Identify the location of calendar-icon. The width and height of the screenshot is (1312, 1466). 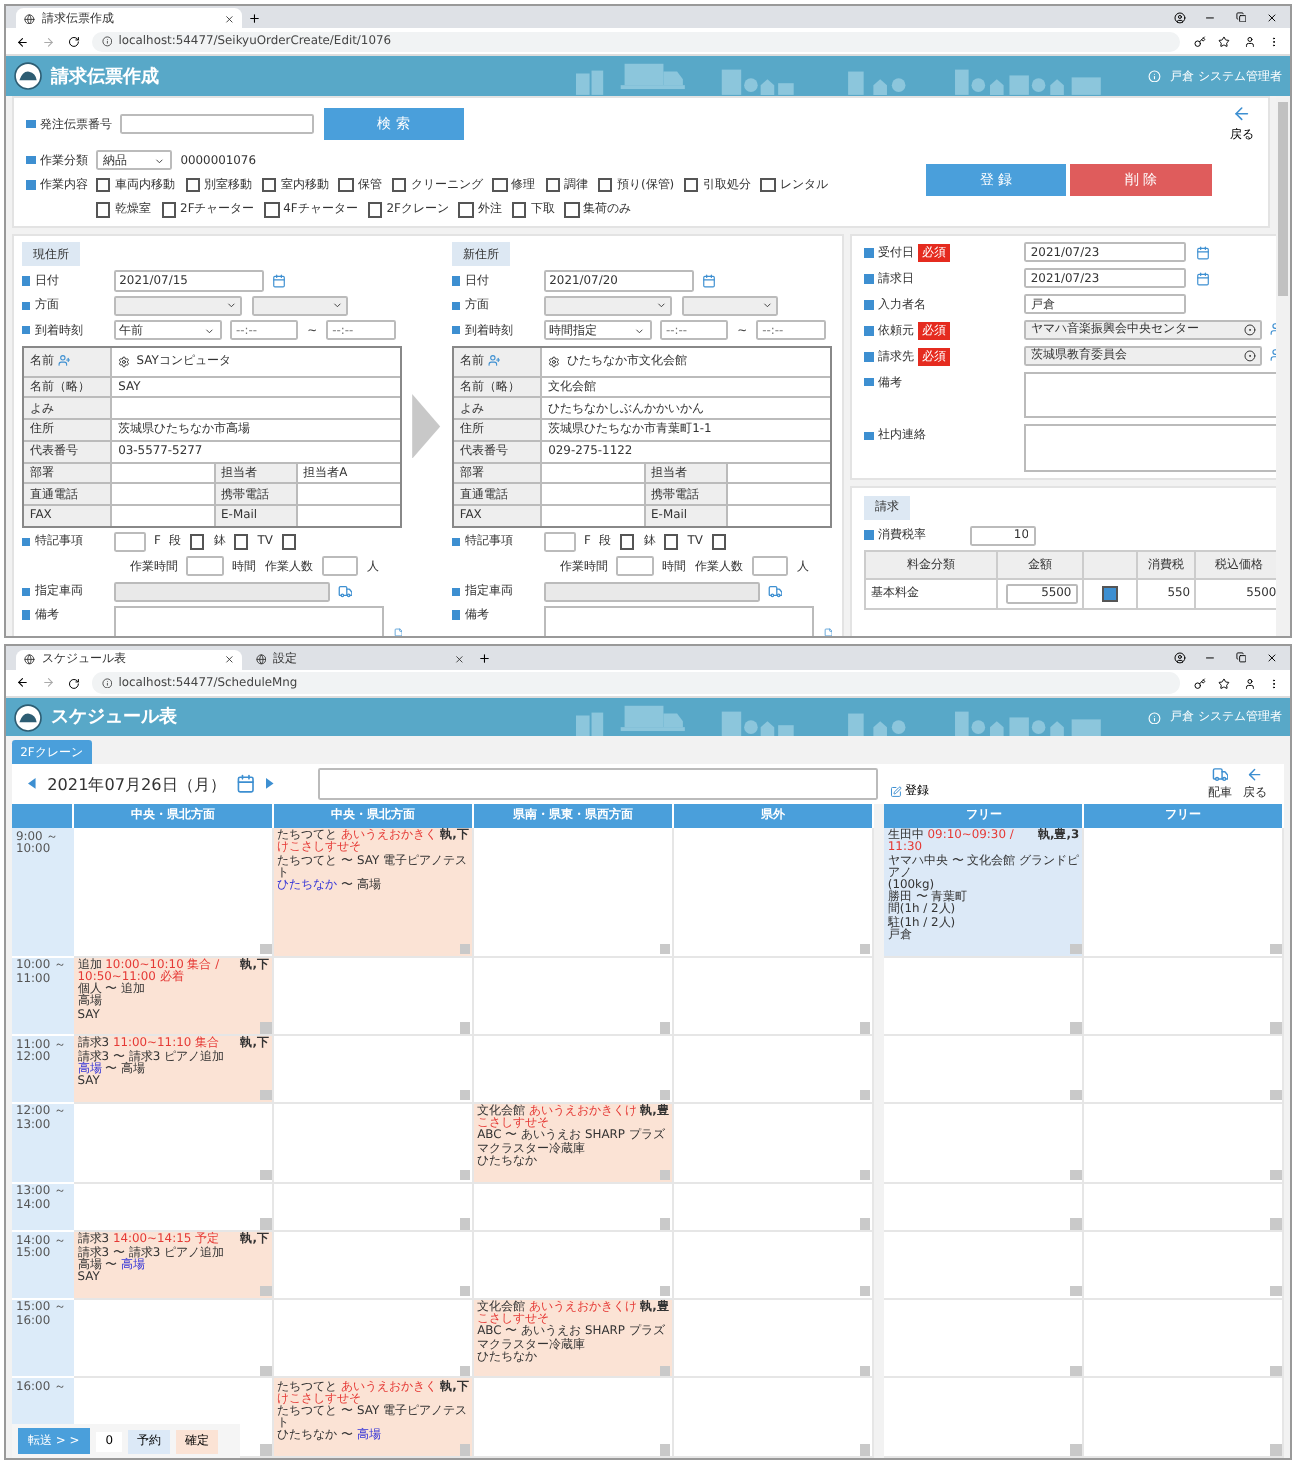
(246, 784).